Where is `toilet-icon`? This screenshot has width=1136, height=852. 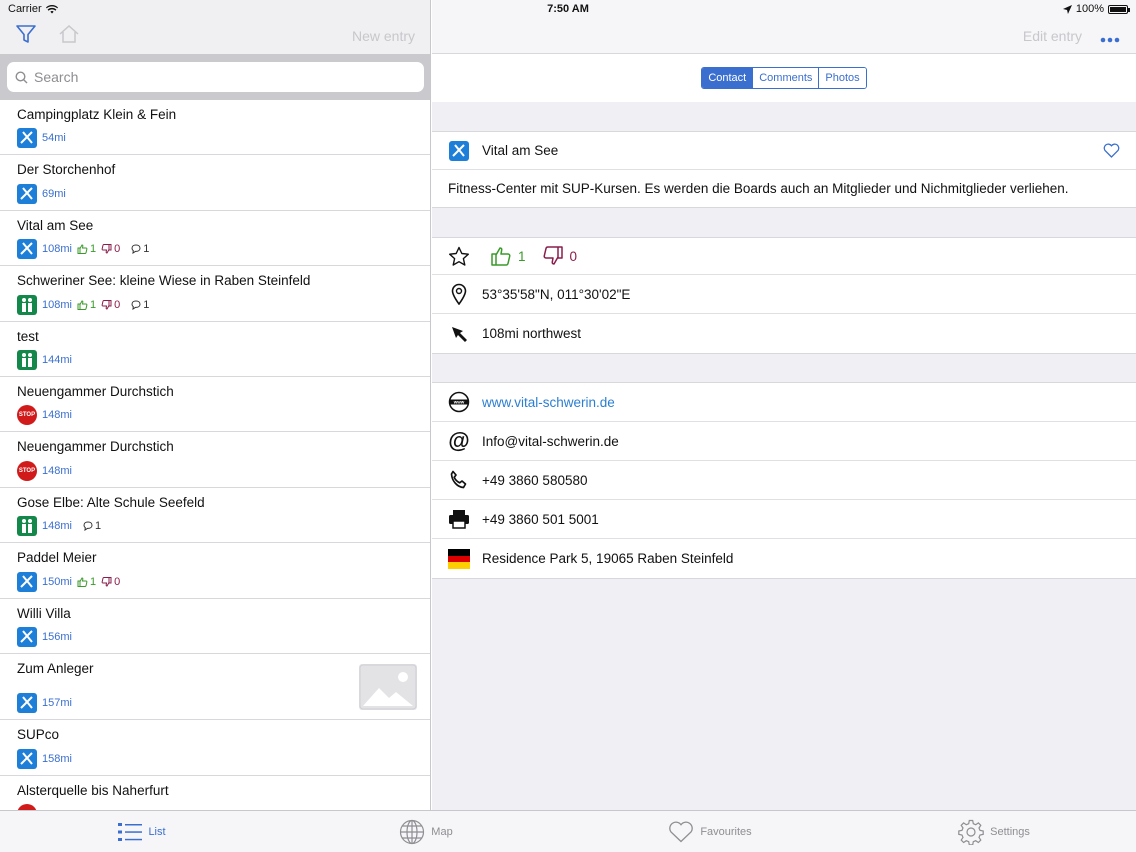
toilet-icon is located at coordinates (27, 359).